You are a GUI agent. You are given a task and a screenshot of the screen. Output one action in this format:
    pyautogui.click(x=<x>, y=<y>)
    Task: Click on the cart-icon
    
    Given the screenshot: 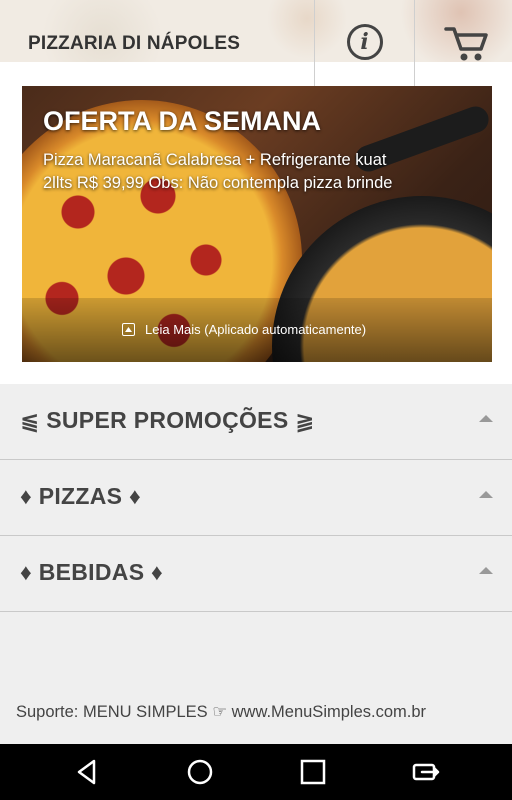 What is the action you would take?
    pyautogui.click(x=466, y=44)
    